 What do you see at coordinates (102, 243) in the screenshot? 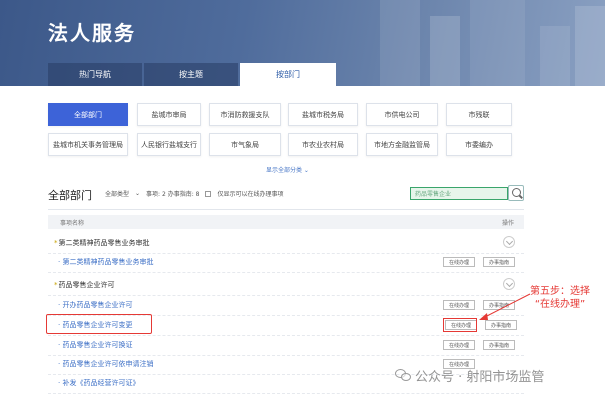
I see `group-label: *第二类精神药品零售业务审批` at bounding box center [102, 243].